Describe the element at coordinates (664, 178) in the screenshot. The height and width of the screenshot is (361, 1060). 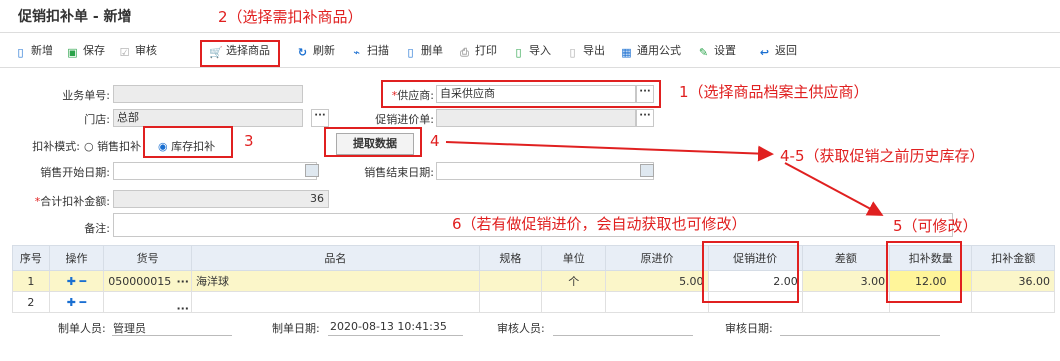
I see `annotation-arrows` at that location.